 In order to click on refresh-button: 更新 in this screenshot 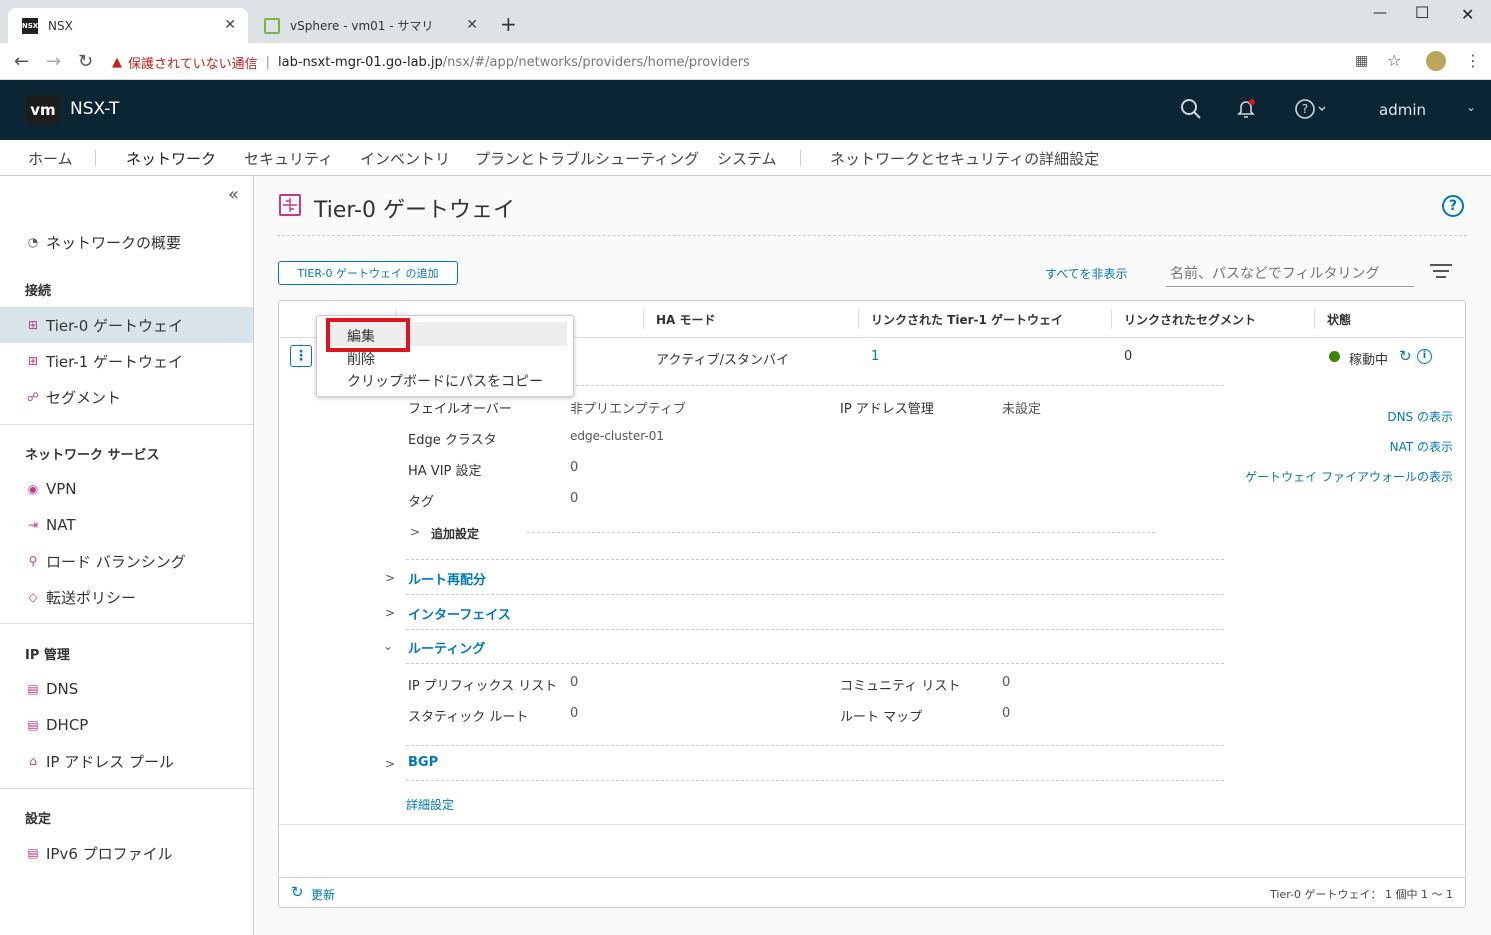, I will do `click(323, 894)`.